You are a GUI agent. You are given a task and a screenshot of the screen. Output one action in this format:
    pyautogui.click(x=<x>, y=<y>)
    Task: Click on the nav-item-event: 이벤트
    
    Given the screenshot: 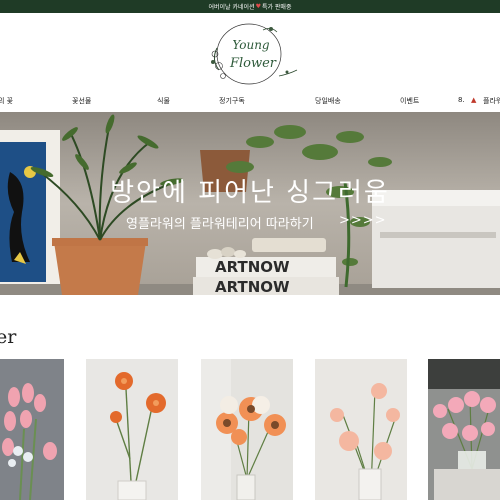 What is the action you would take?
    pyautogui.click(x=409, y=101)
    